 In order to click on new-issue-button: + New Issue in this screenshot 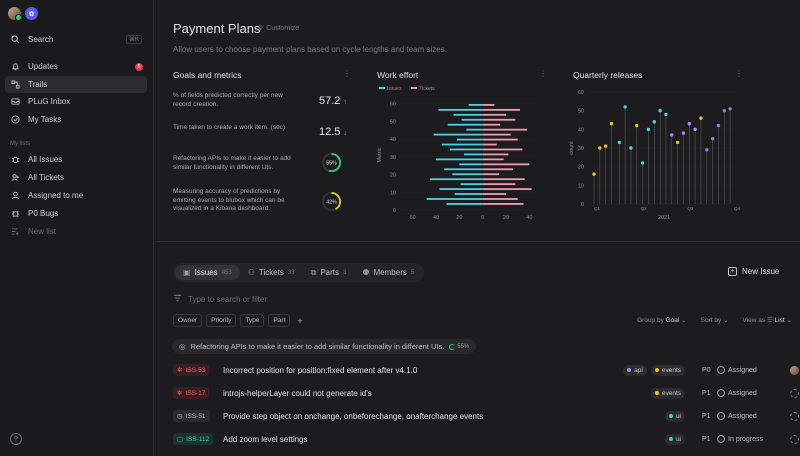, I will do `click(753, 271)`.